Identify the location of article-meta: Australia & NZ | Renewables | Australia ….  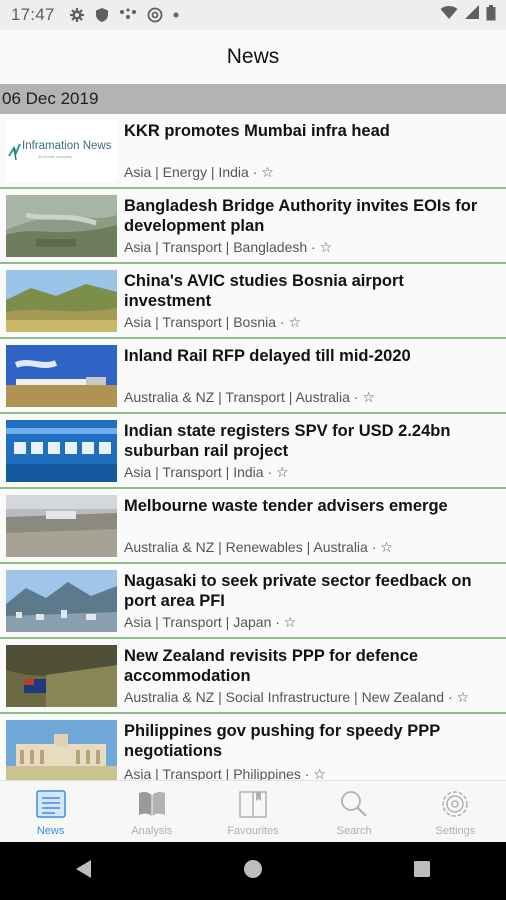
(258, 547).